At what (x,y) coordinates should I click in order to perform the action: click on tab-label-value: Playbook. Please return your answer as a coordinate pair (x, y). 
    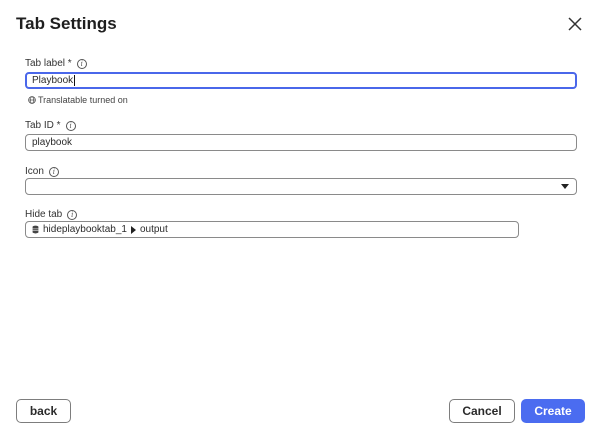
    Looking at the image, I should click on (53, 80).